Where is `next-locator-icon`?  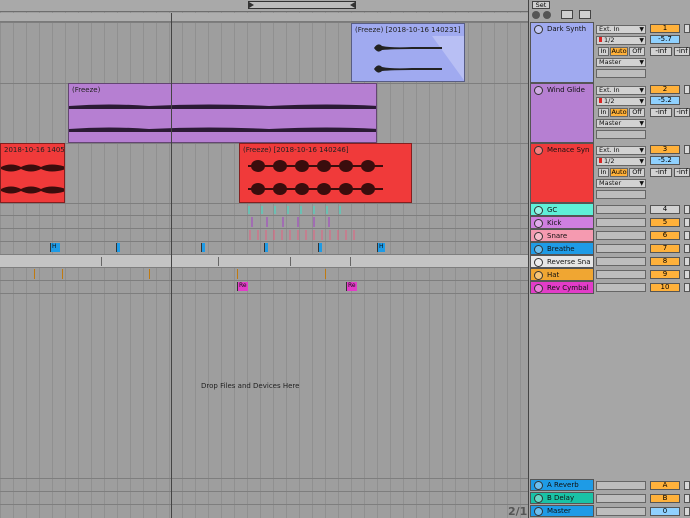
next-locator-icon is located at coordinates (547, 15).